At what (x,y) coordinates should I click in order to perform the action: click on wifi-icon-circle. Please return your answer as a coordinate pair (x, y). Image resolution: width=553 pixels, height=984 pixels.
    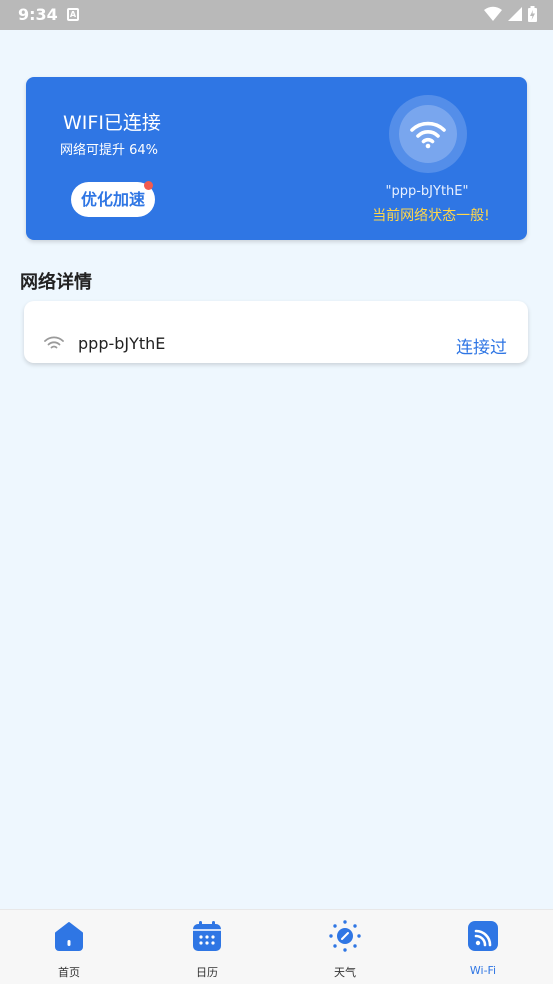
    Looking at the image, I should click on (428, 134).